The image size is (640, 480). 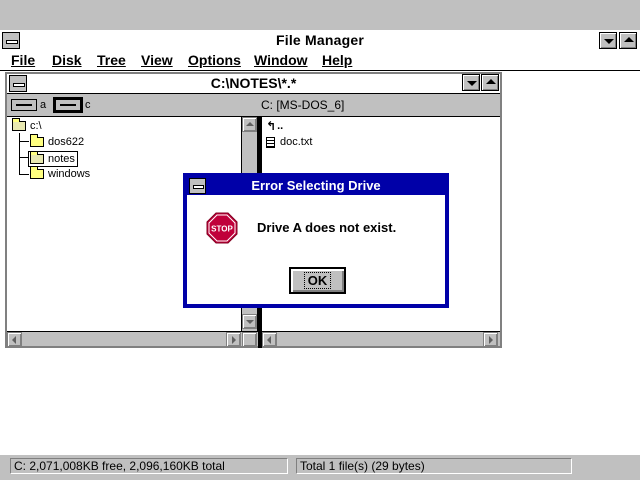 What do you see at coordinates (303, 105) in the screenshot?
I see `volume-label: C: [MS-DOS_6]` at bounding box center [303, 105].